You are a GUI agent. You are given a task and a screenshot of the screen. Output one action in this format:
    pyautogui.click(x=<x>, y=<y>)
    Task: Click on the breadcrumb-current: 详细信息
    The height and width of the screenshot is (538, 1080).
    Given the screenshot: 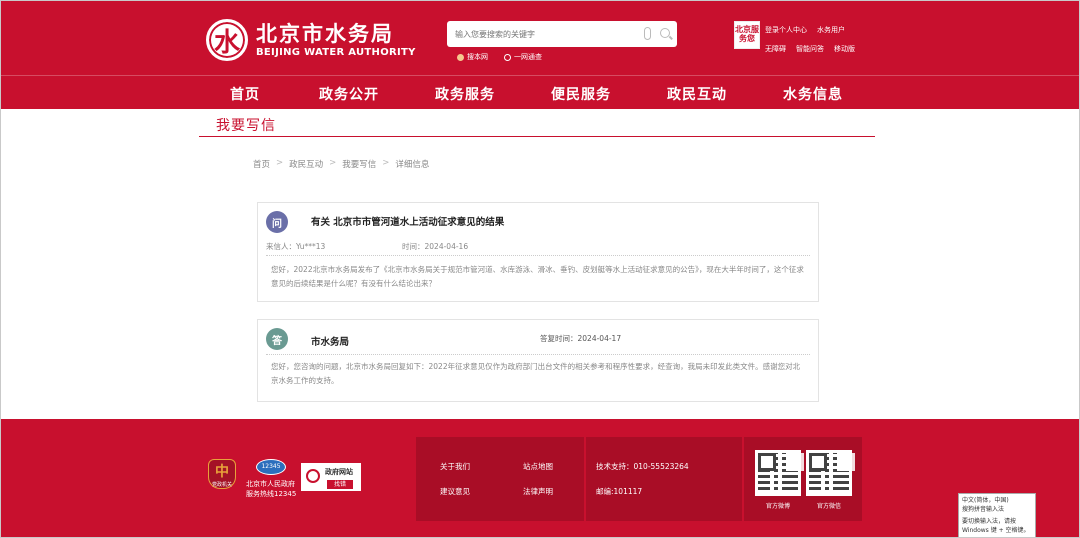 What is the action you would take?
    pyautogui.click(x=412, y=165)
    